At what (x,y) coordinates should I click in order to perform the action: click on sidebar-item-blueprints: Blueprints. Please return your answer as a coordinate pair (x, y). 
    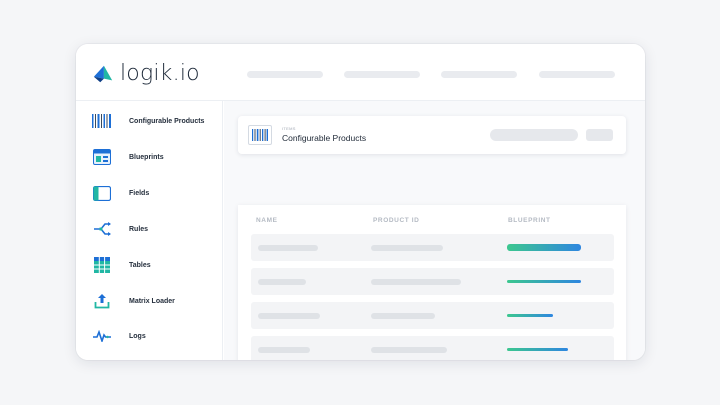
    Looking at the image, I should click on (149, 157).